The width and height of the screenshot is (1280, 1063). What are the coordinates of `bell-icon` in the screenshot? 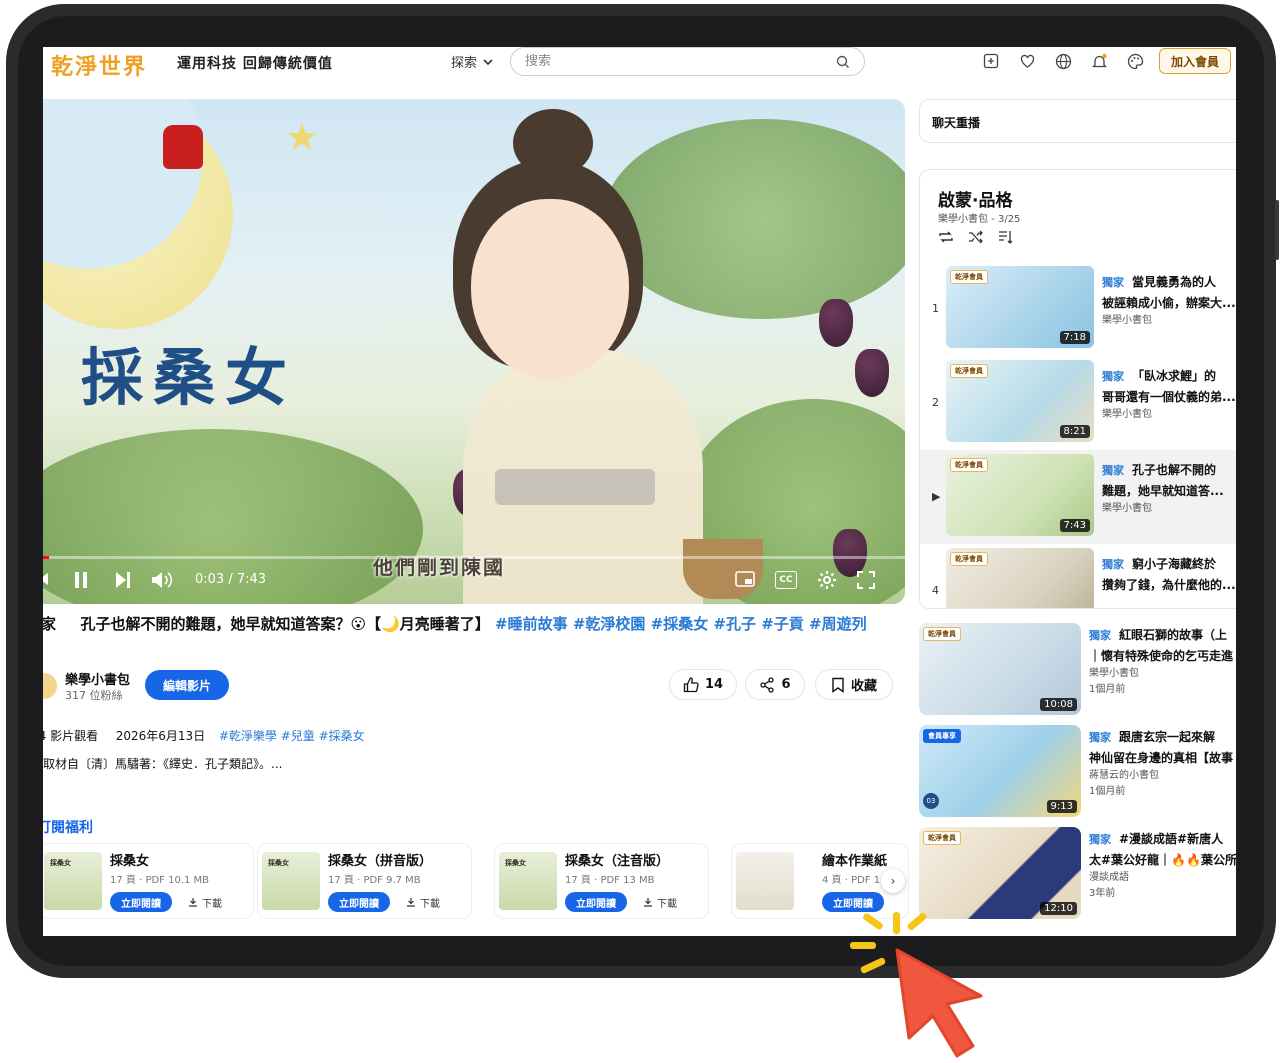 It's located at (1099, 61).